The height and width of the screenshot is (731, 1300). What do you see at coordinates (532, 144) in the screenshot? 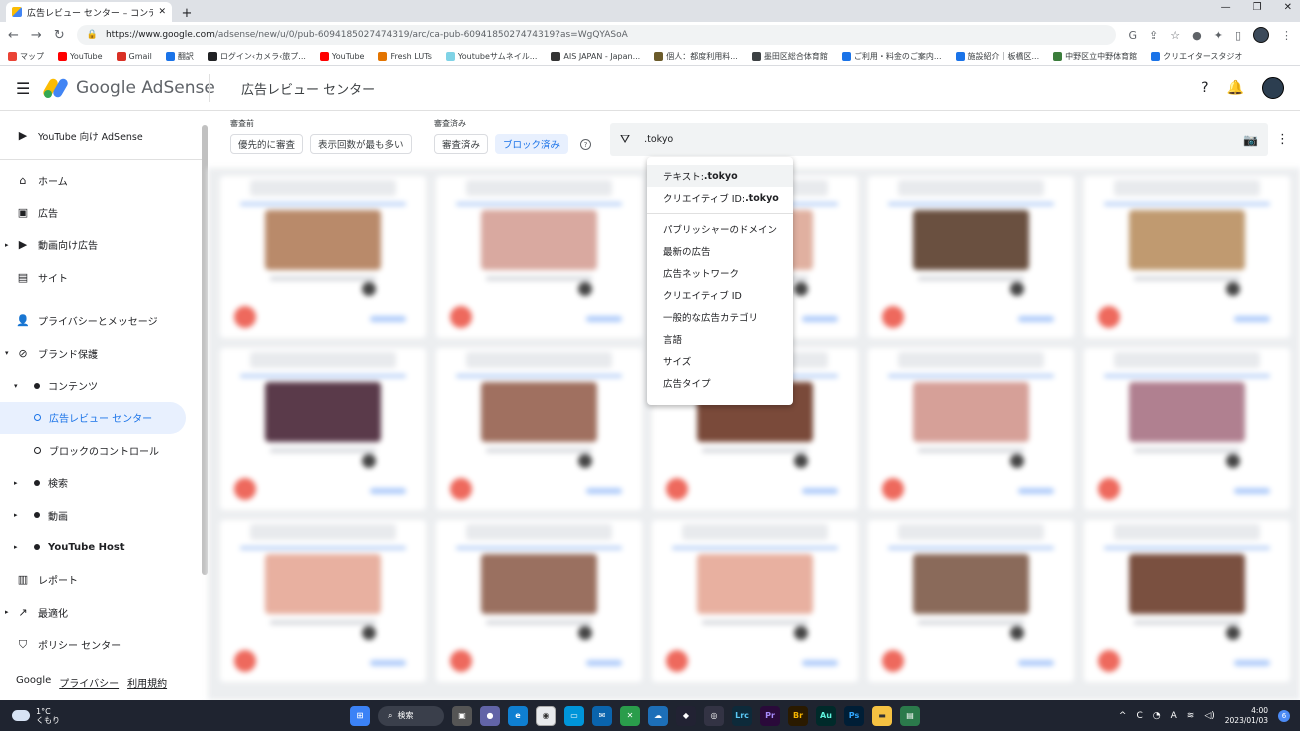
I see `blocked-chip: ブロック済み` at bounding box center [532, 144].